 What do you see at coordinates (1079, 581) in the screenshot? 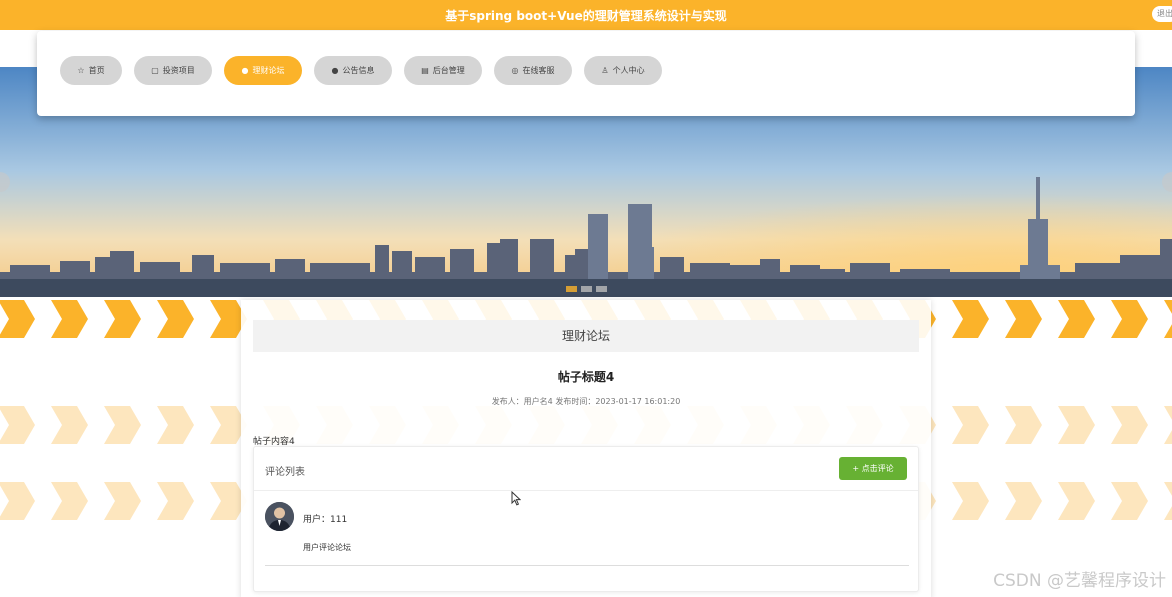
I see `watermark: CSDN @艺馨程序设计` at bounding box center [1079, 581].